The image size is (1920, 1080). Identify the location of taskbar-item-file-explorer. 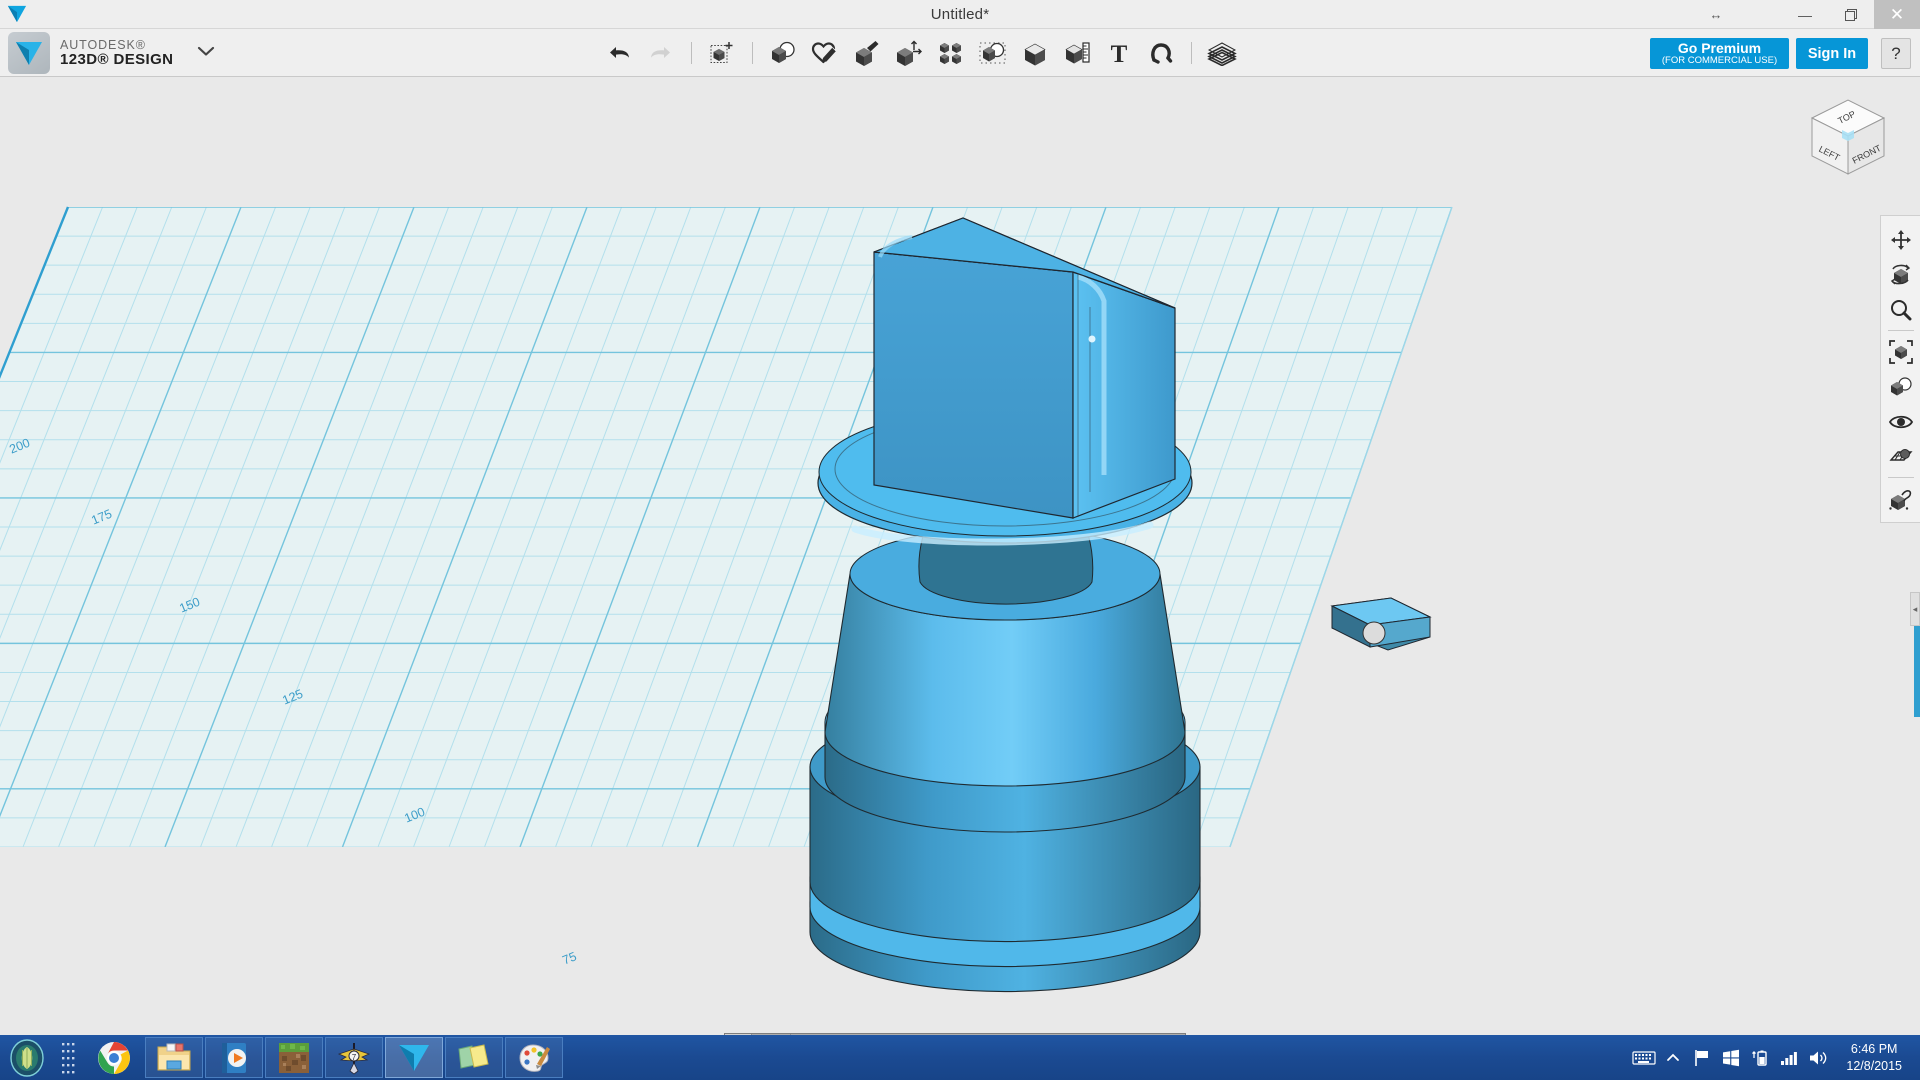
(174, 1057).